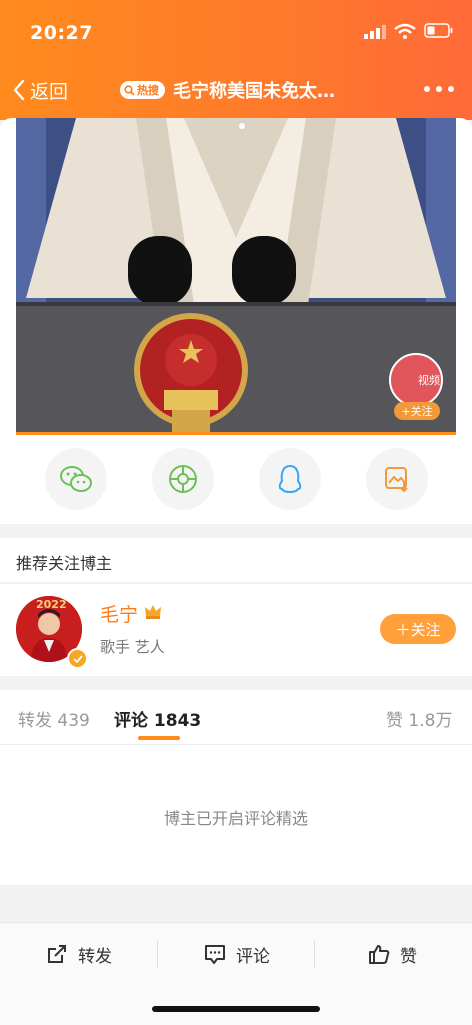 The height and width of the screenshot is (1025, 472). I want to click on status-icons, so click(406, 33).